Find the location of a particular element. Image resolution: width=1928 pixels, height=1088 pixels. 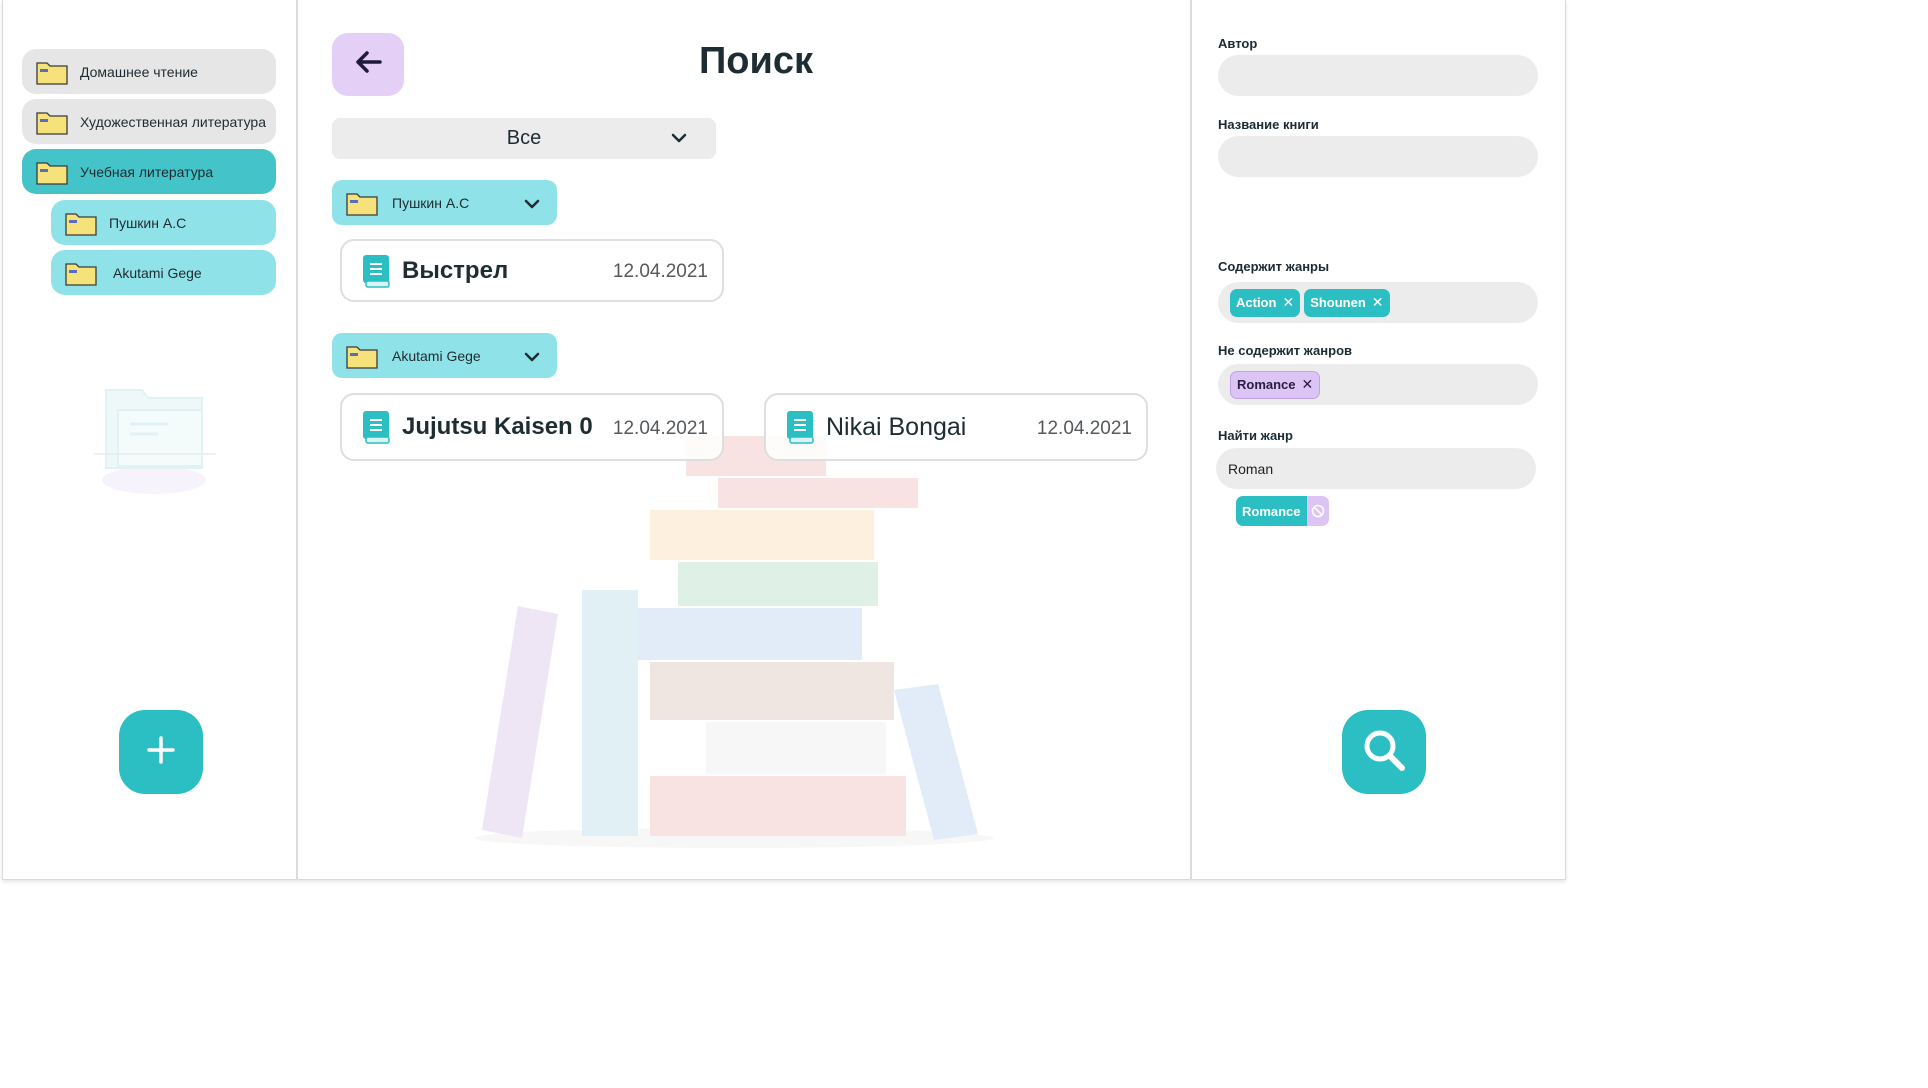

group-header-akutami: Akutami Gege is located at coordinates (444, 355).